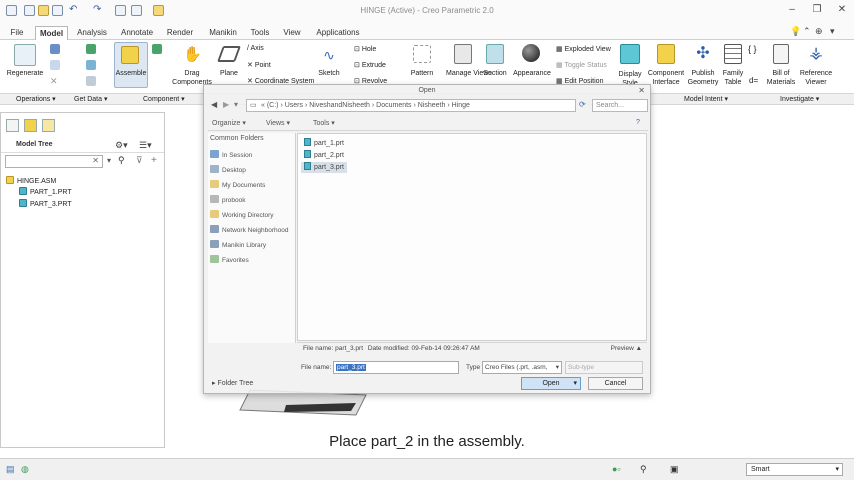 The height and width of the screenshot is (480, 854). I want to click on tree-settings-icon: ⚙▾, so click(121, 145).